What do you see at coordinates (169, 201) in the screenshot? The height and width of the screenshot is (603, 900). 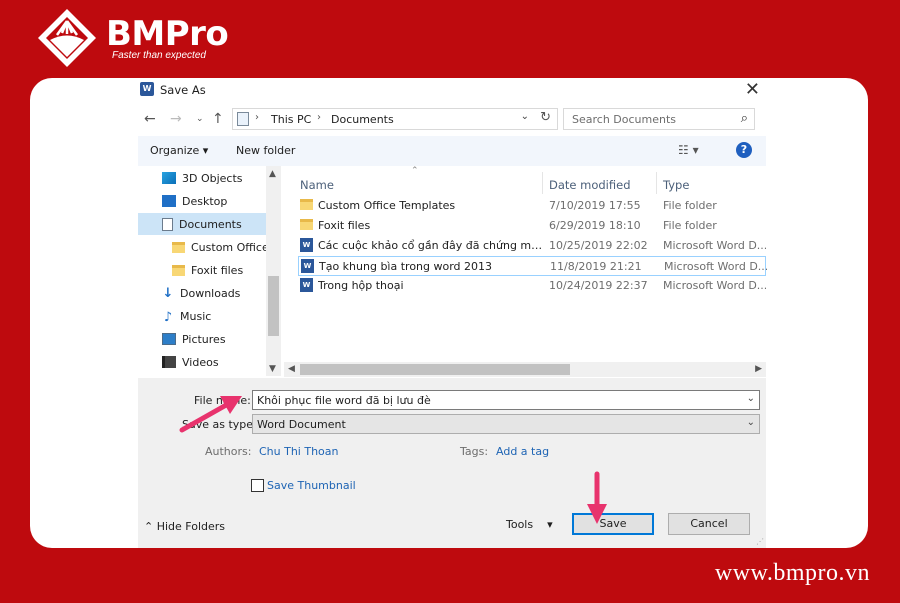 I see `desktop-icon` at bounding box center [169, 201].